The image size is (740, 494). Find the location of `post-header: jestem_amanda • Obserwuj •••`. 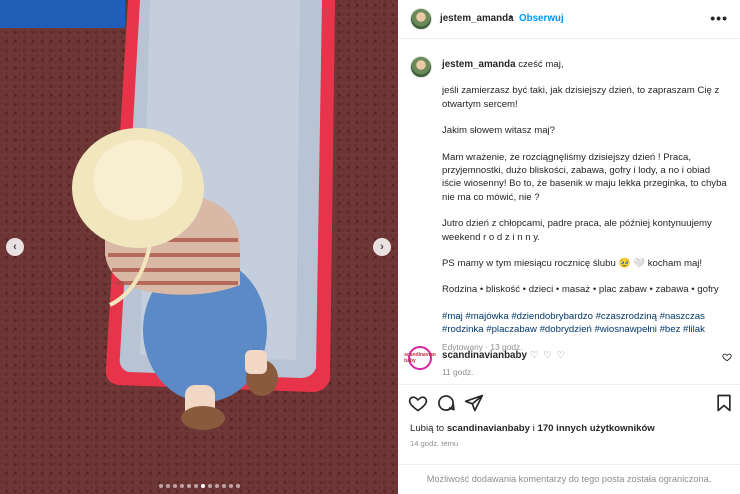

post-header: jestem_amanda • Obserwuj ••• is located at coordinates (569, 19).